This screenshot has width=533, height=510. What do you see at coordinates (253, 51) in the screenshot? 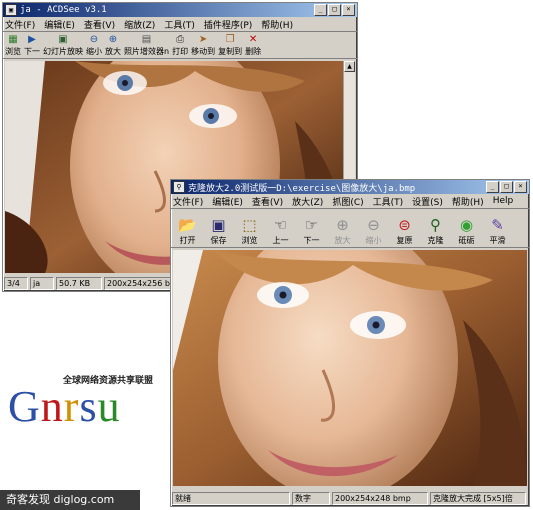
I see `toolbar-button-label: 删除` at bounding box center [253, 51].